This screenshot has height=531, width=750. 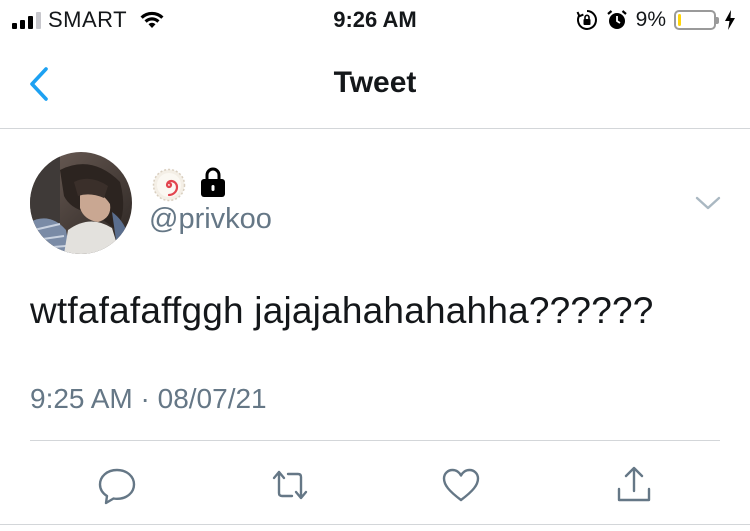 What do you see at coordinates (586, 20) in the screenshot?
I see `rotation-lock-icon` at bounding box center [586, 20].